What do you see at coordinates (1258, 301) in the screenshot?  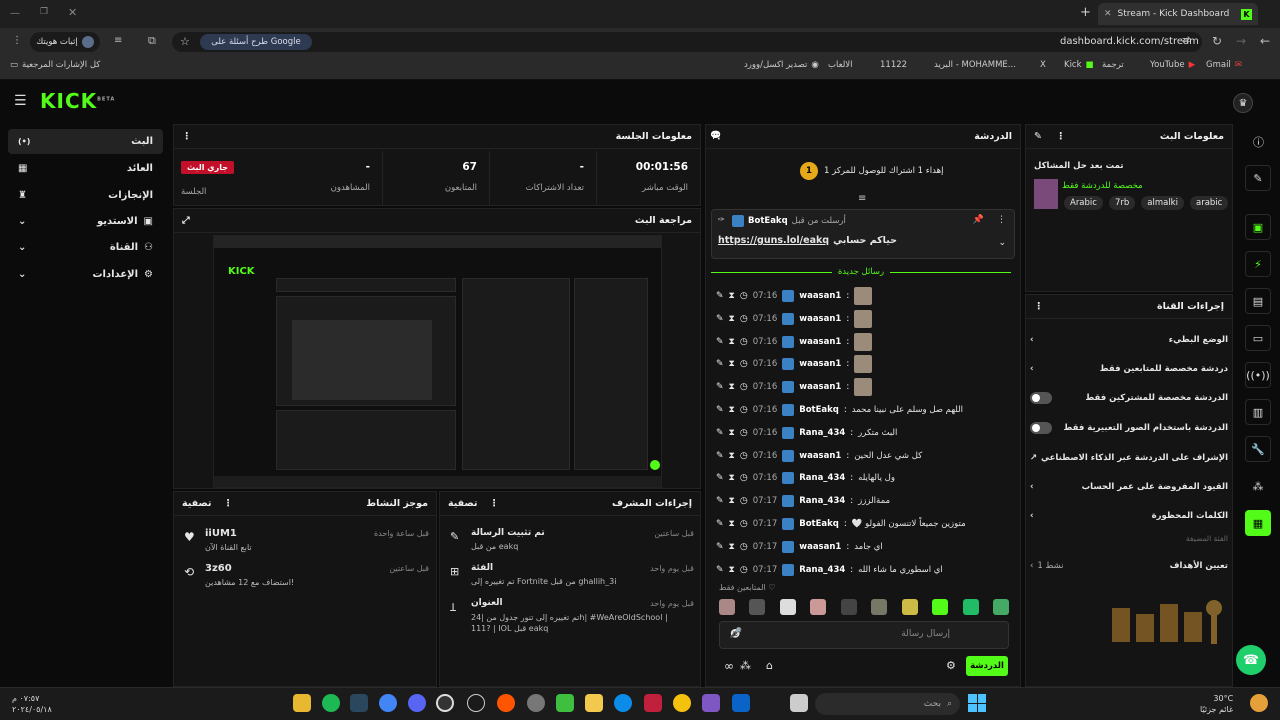 I see `rail-notes: ▤` at bounding box center [1258, 301].